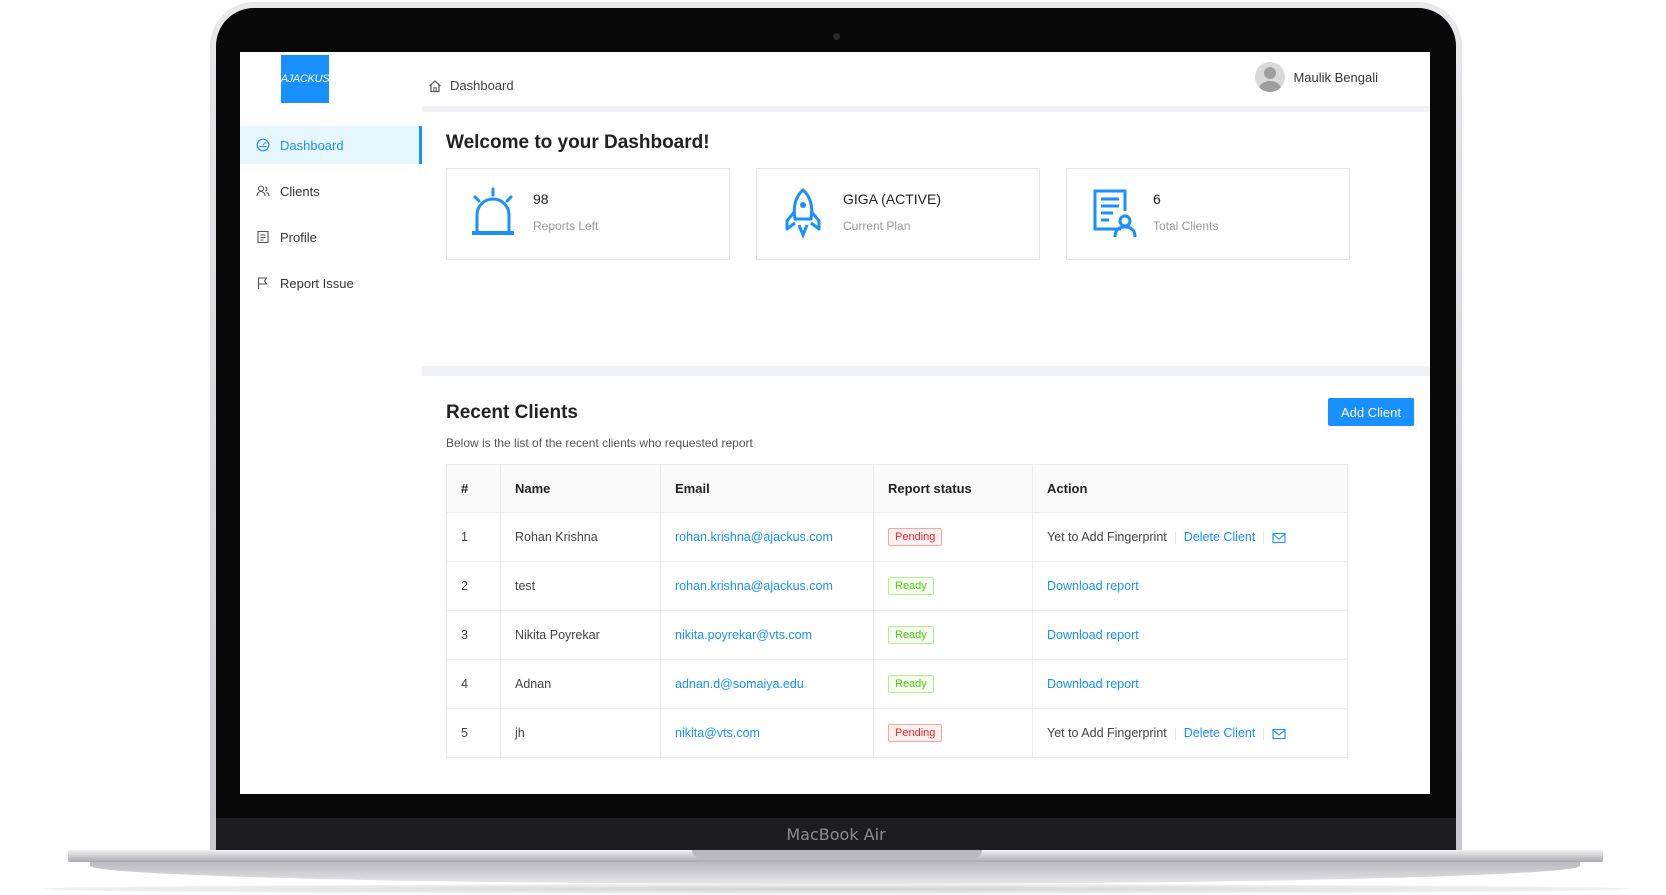  What do you see at coordinates (473, 684) in the screenshot?
I see `row-number: 4` at bounding box center [473, 684].